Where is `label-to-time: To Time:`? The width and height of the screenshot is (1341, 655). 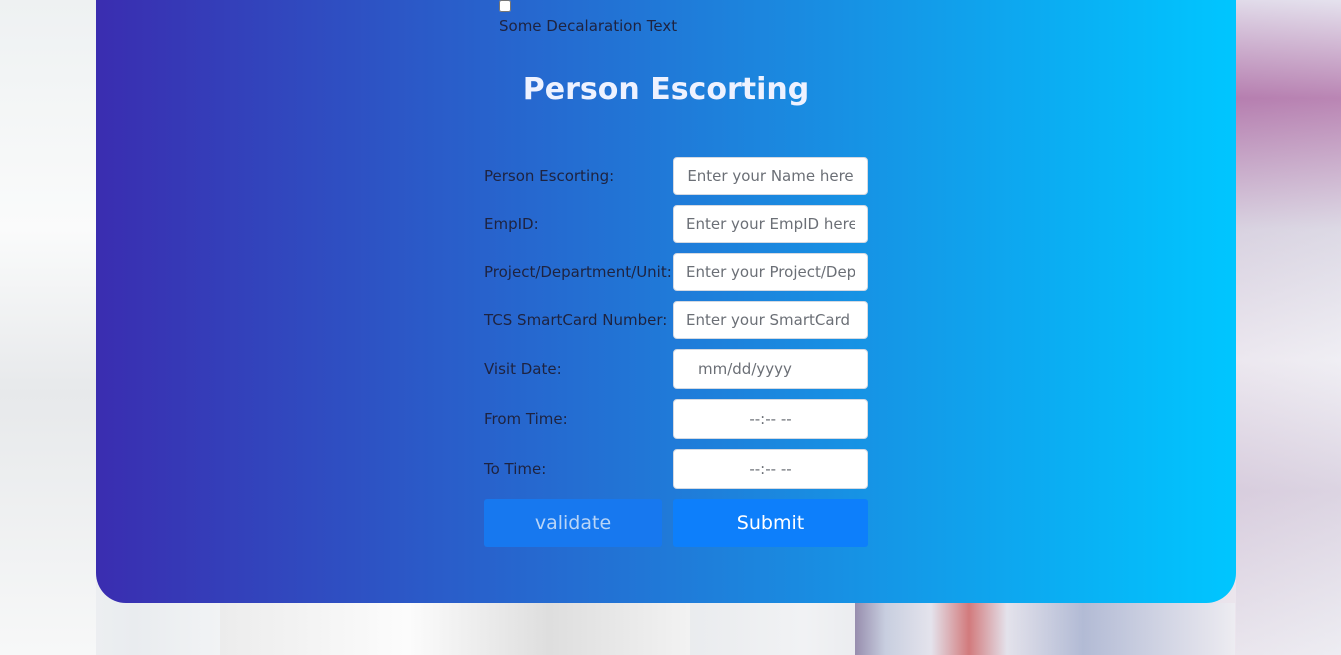 label-to-time: To Time: is located at coordinates (515, 469).